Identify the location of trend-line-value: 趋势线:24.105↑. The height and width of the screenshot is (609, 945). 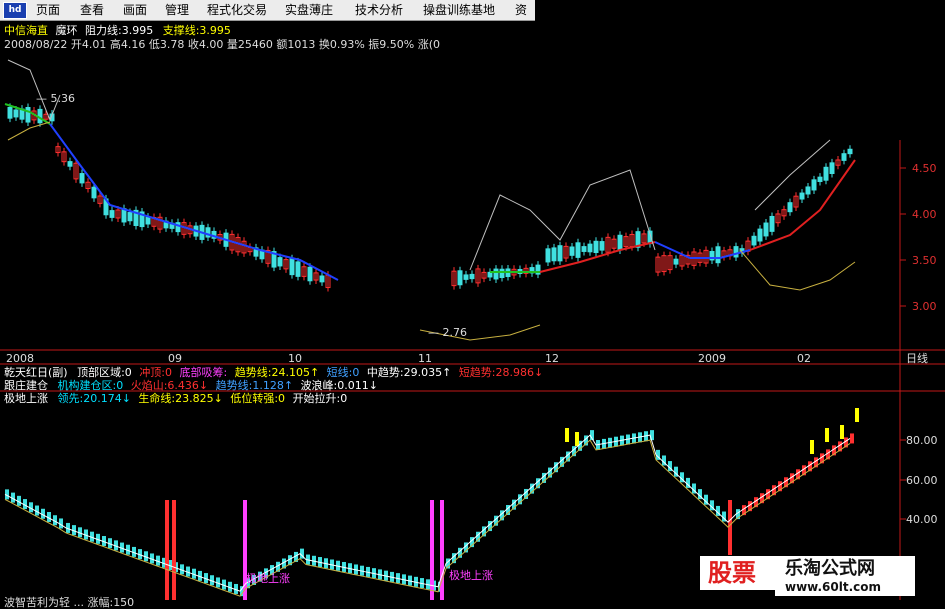
(277, 372).